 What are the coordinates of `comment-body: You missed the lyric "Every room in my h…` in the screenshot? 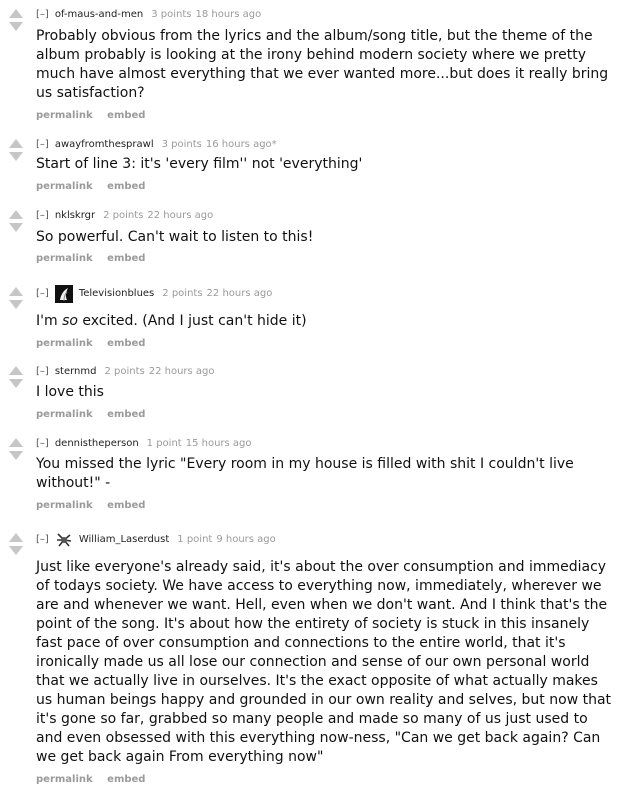 It's located at (305, 473).